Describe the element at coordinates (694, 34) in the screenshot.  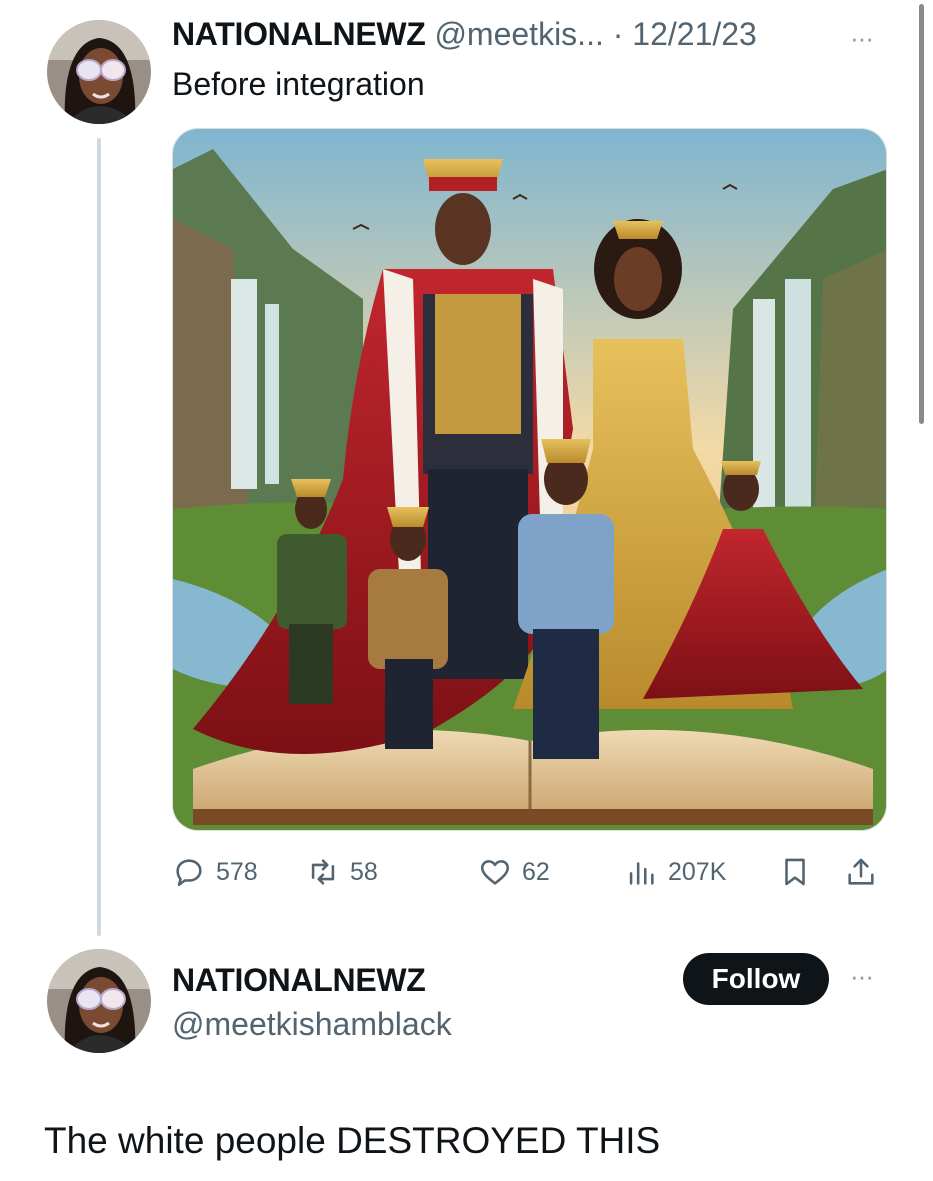
I see `post-date: 12/21/23` at that location.